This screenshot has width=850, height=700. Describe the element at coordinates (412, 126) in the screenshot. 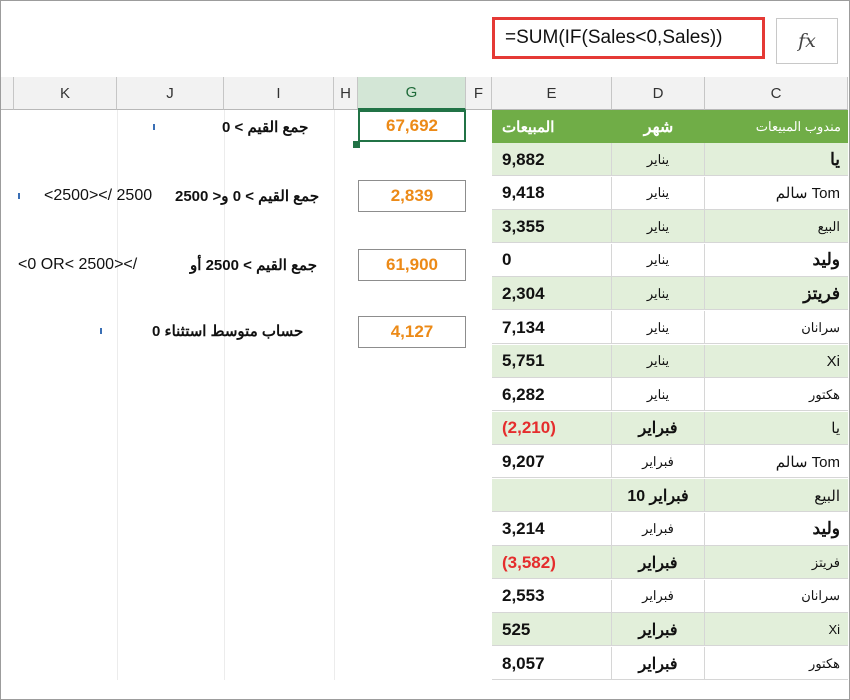

I see `result-sum-negative: 67,692` at that location.